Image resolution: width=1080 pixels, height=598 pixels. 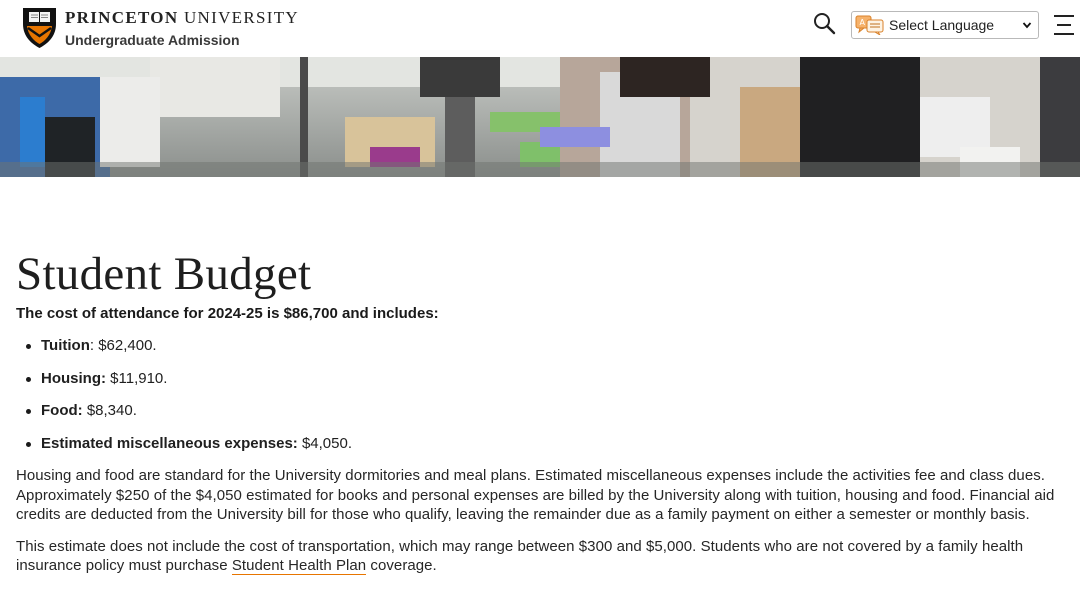 I want to click on language-select: A Select Language, so click(x=945, y=25).